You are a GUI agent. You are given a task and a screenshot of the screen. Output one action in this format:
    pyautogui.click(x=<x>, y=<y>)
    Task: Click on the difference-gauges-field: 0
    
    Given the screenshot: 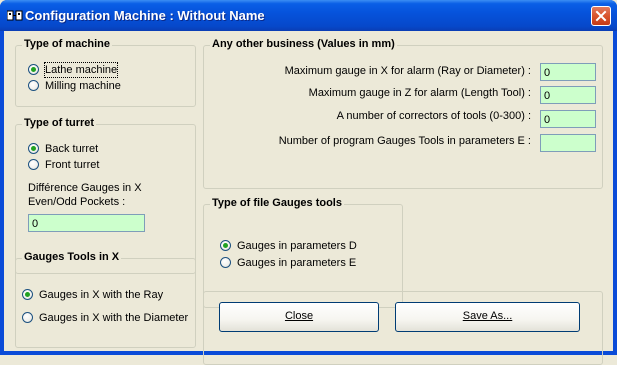 What is the action you would take?
    pyautogui.click(x=86, y=223)
    